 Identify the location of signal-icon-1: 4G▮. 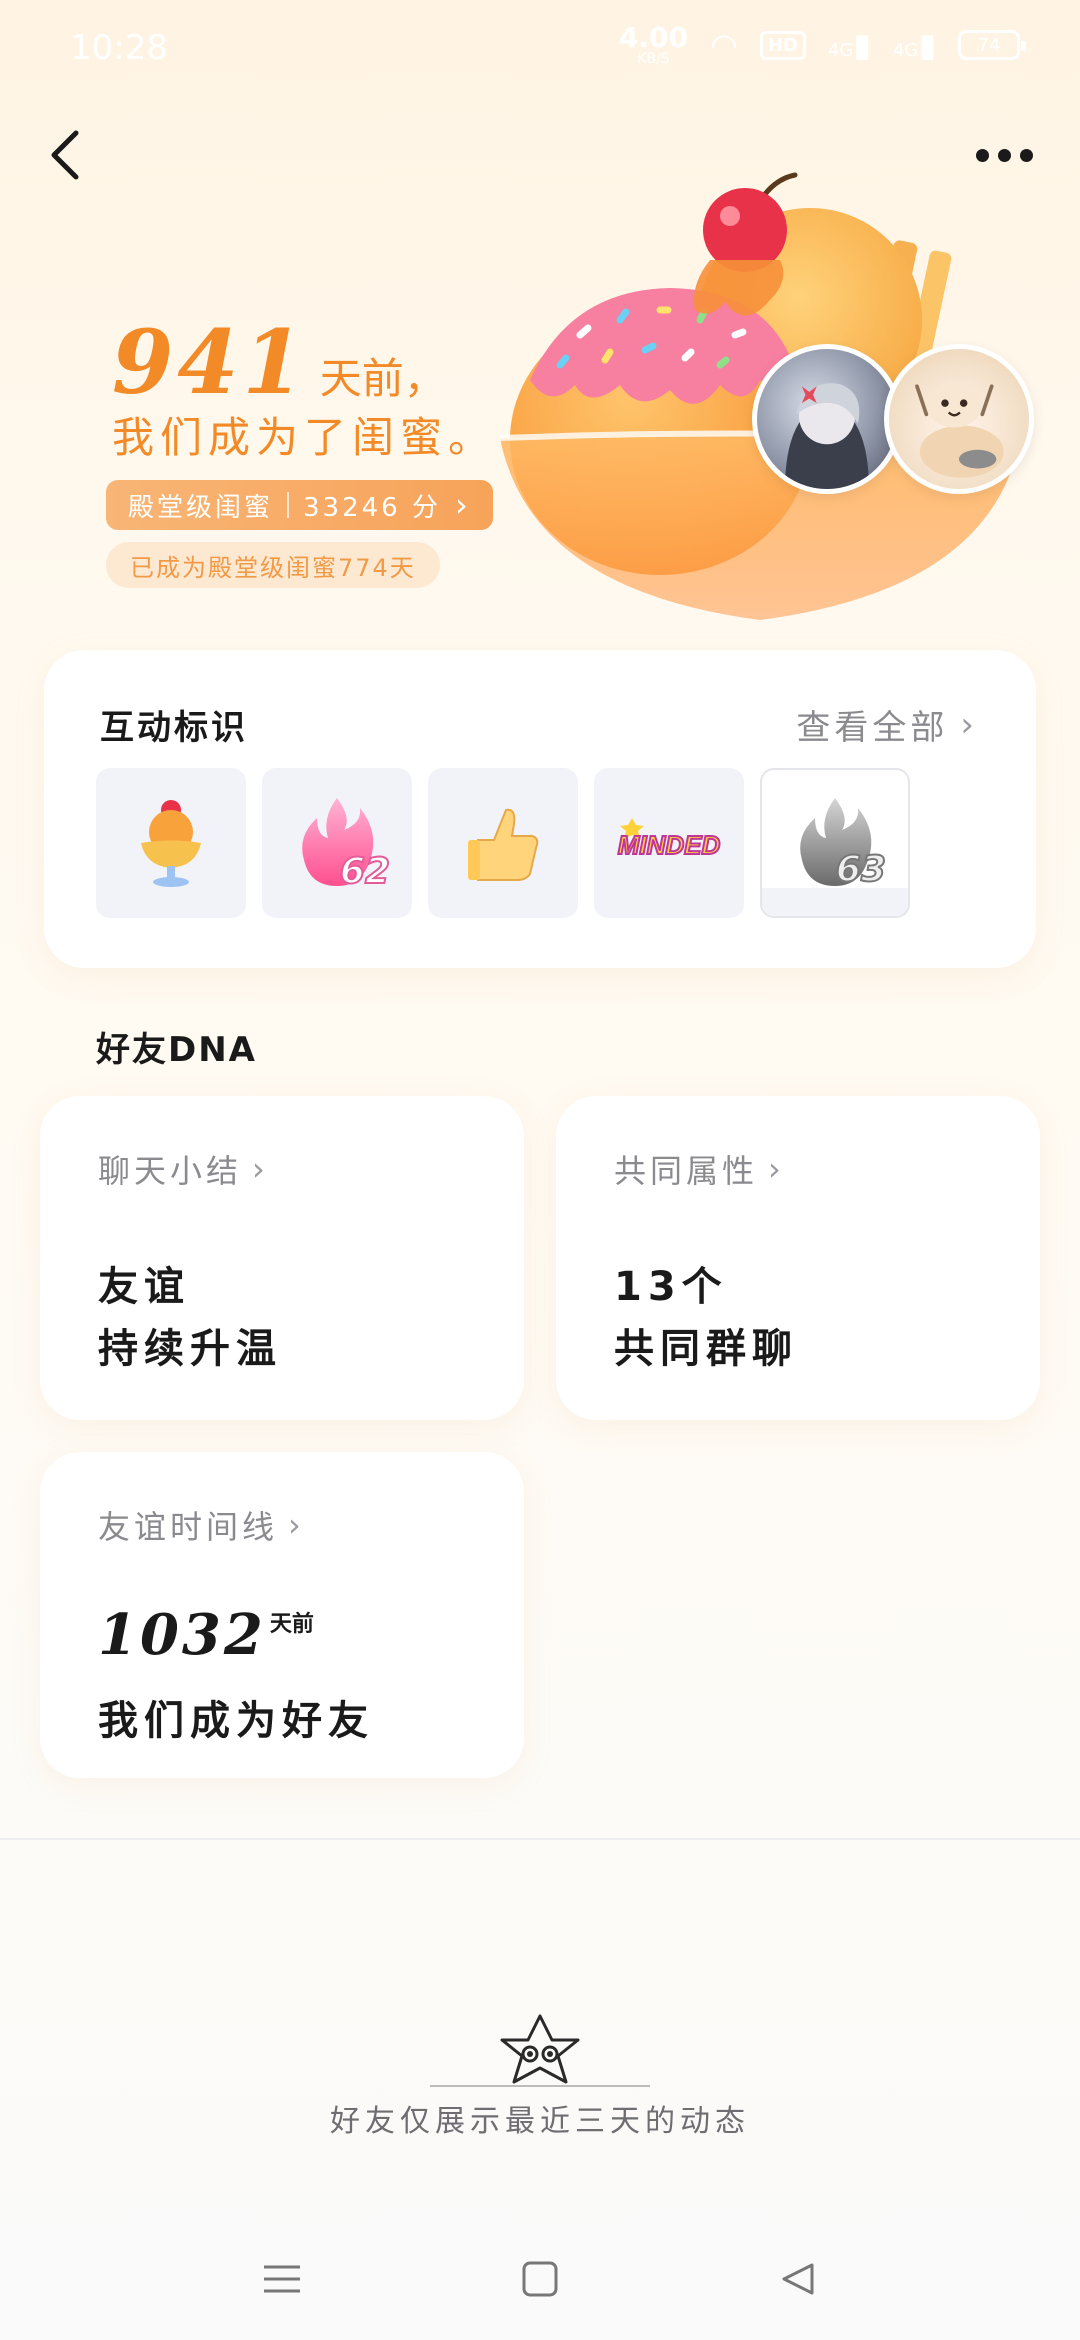
(849, 45).